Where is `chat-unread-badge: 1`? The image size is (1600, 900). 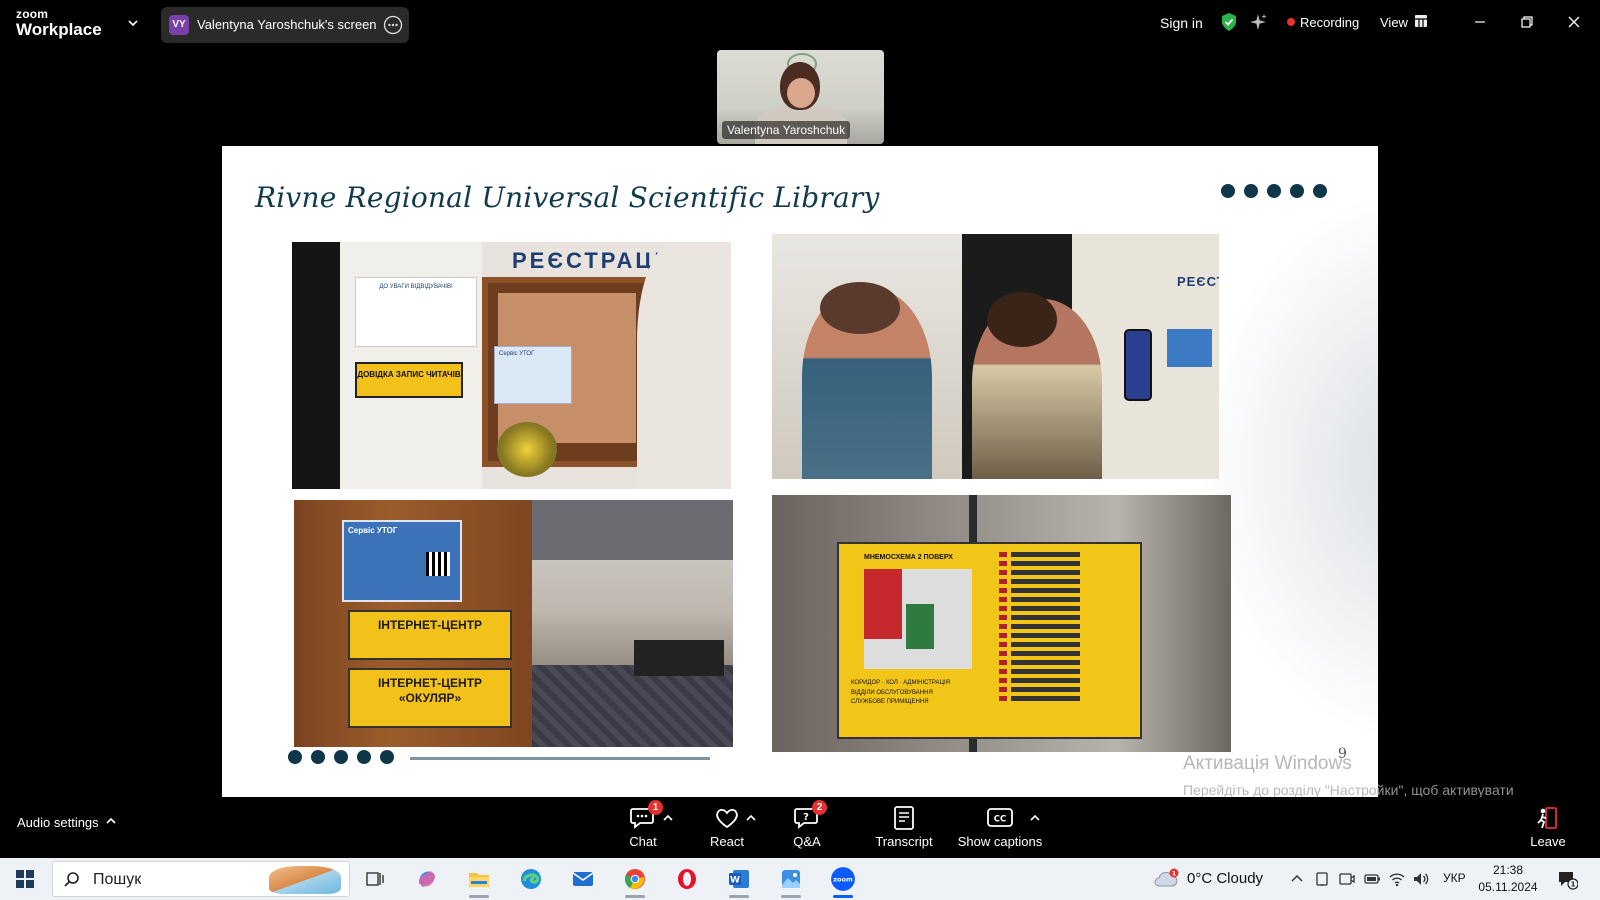
chat-unread-badge: 1 is located at coordinates (655, 807).